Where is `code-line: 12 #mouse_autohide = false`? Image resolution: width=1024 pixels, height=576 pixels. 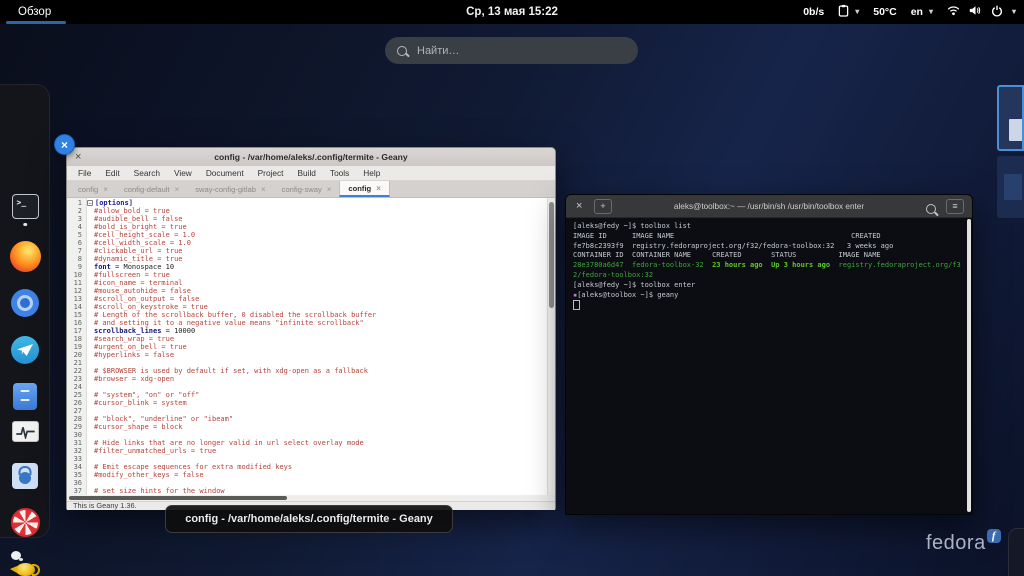
code-line: 12 #mouse_autohide = false is located at coordinates (132, 291).